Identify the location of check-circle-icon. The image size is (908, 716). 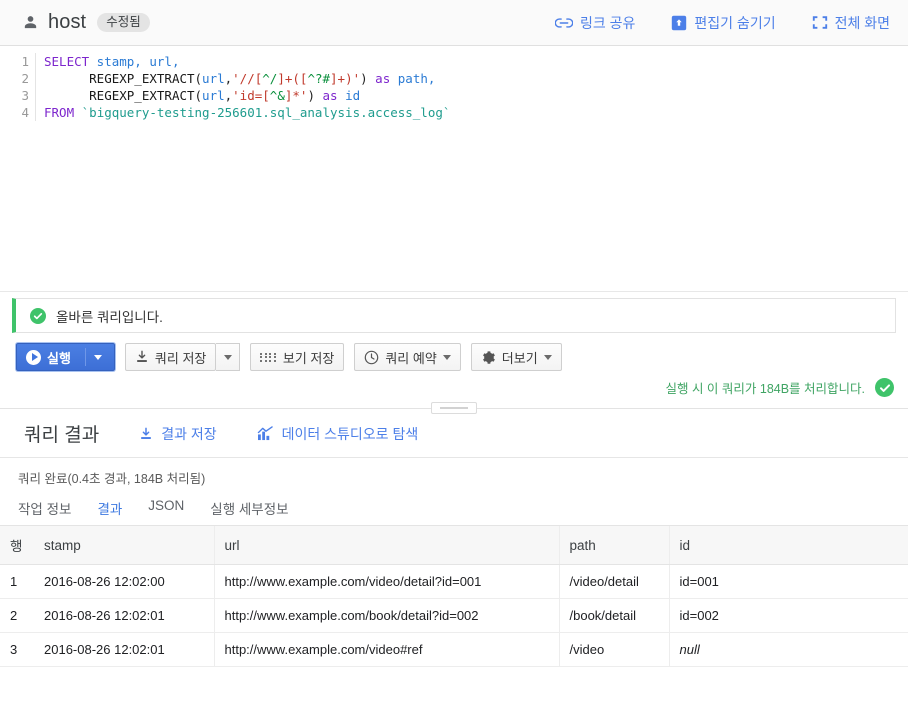
(884, 387).